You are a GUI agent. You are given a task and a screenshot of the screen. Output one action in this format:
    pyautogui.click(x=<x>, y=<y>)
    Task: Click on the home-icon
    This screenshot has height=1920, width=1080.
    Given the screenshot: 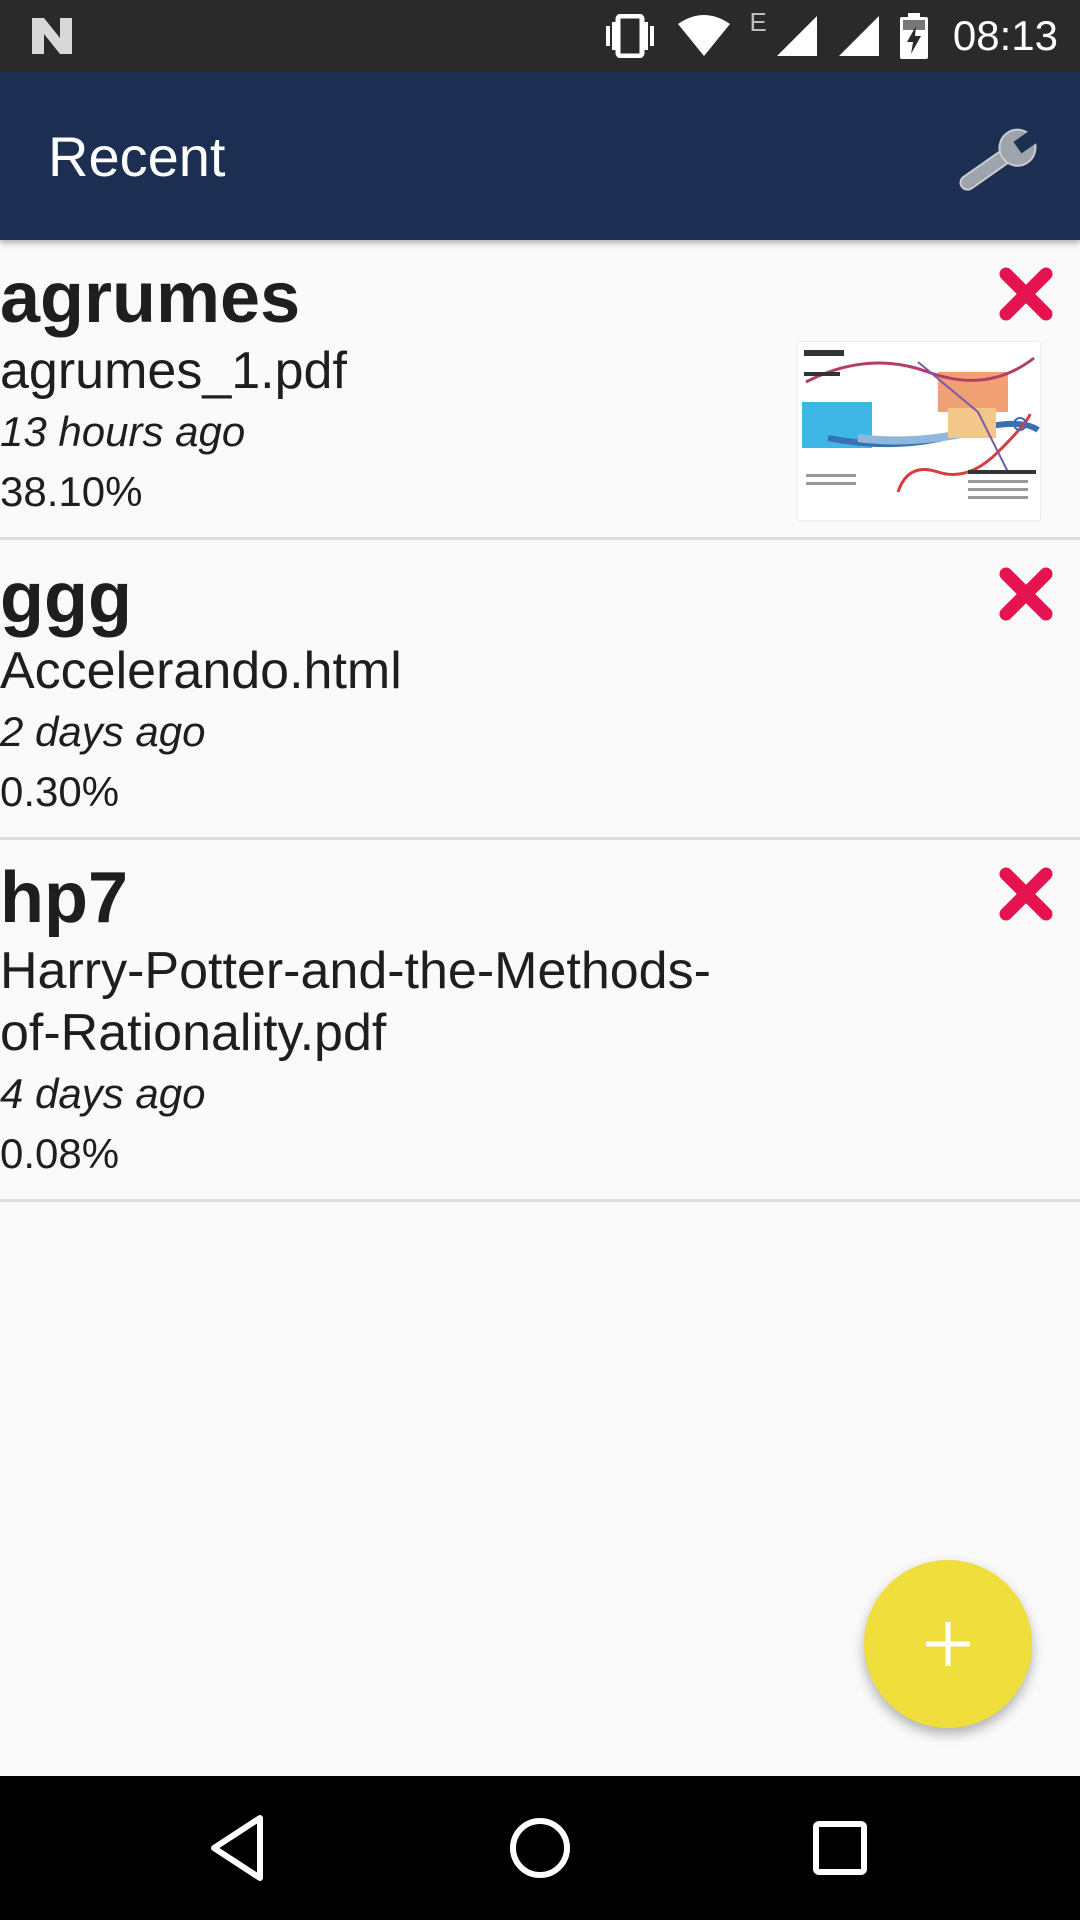 What is the action you would take?
    pyautogui.click(x=540, y=1848)
    